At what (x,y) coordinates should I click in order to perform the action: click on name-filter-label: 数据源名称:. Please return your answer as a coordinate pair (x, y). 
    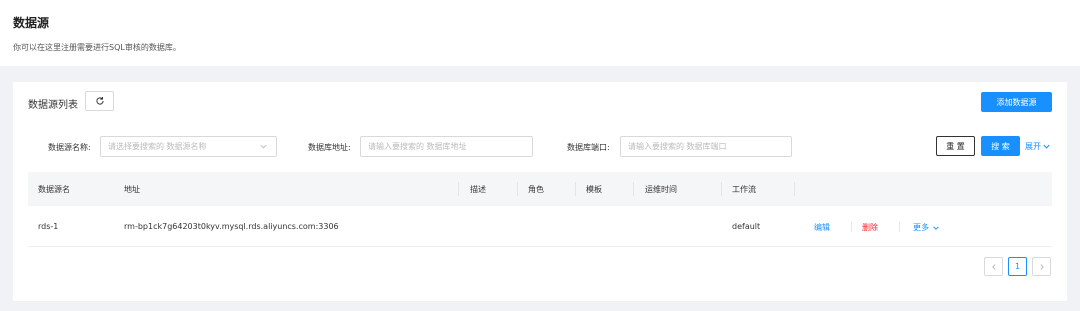
    Looking at the image, I should click on (69, 147).